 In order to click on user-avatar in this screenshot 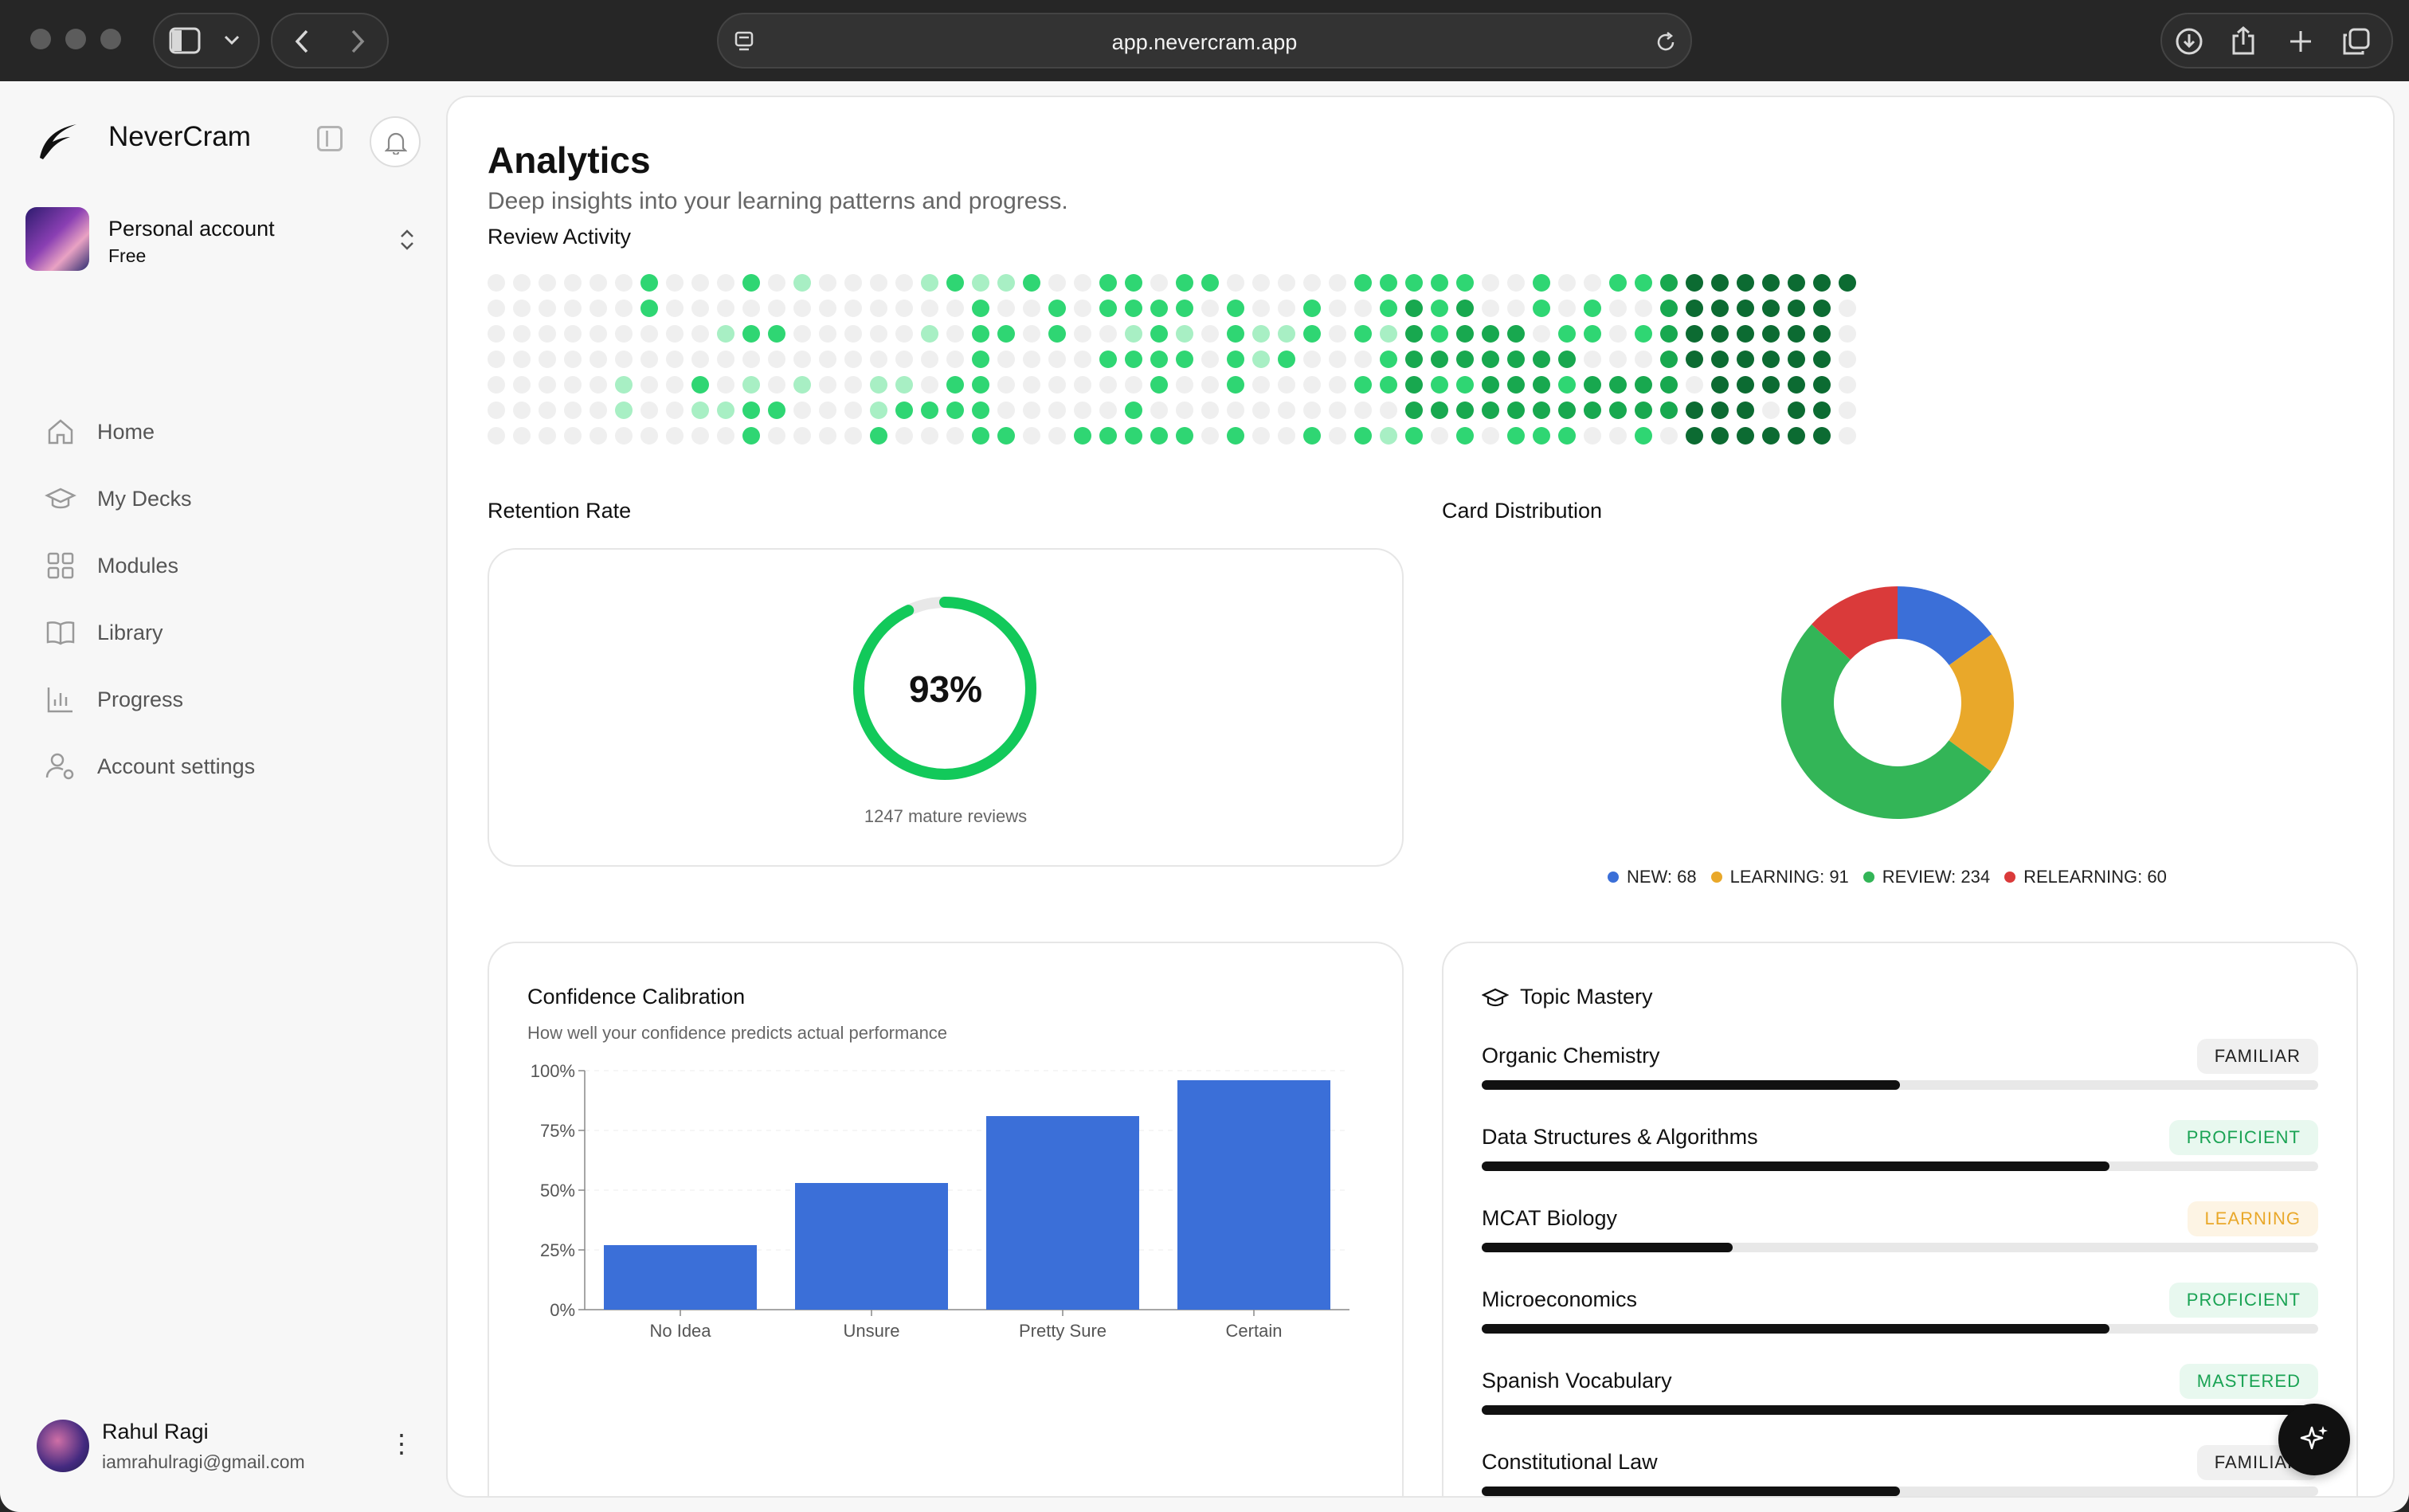, I will do `click(63, 1446)`.